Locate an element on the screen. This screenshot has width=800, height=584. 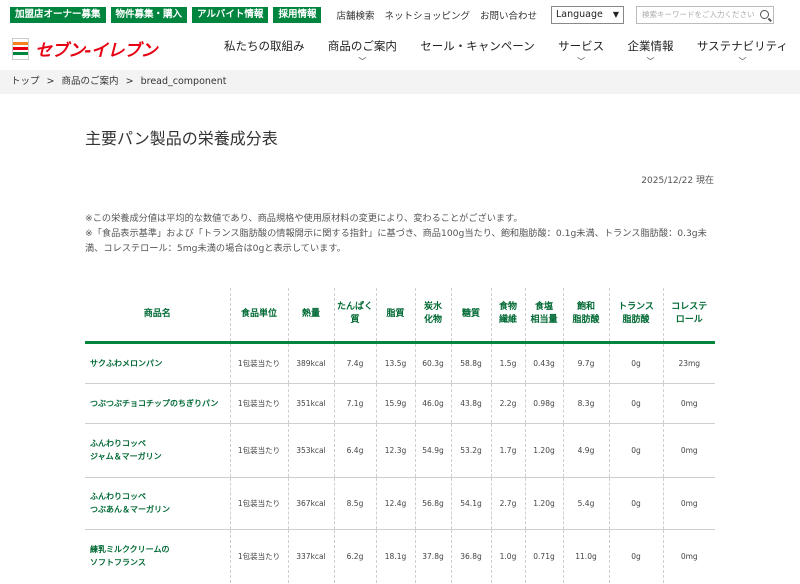
breadcrumb: トップ > 商品のご案内 > bread_component is located at coordinates (400, 82).